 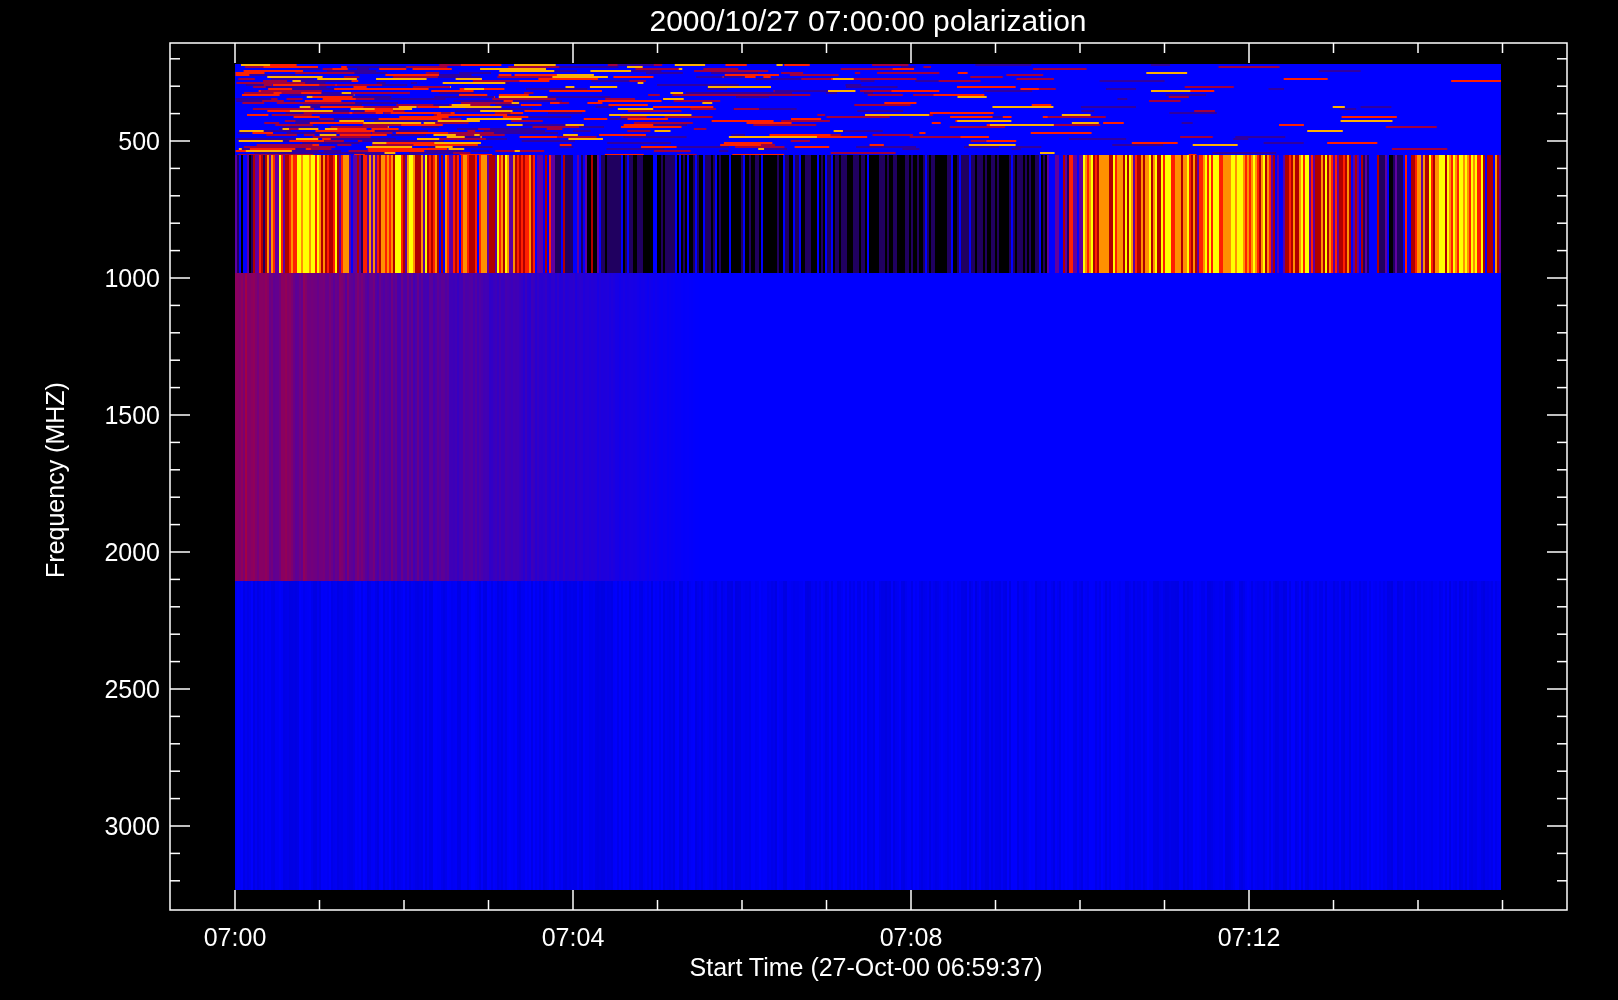 I want to click on tick-label: 07:08, so click(x=911, y=937).